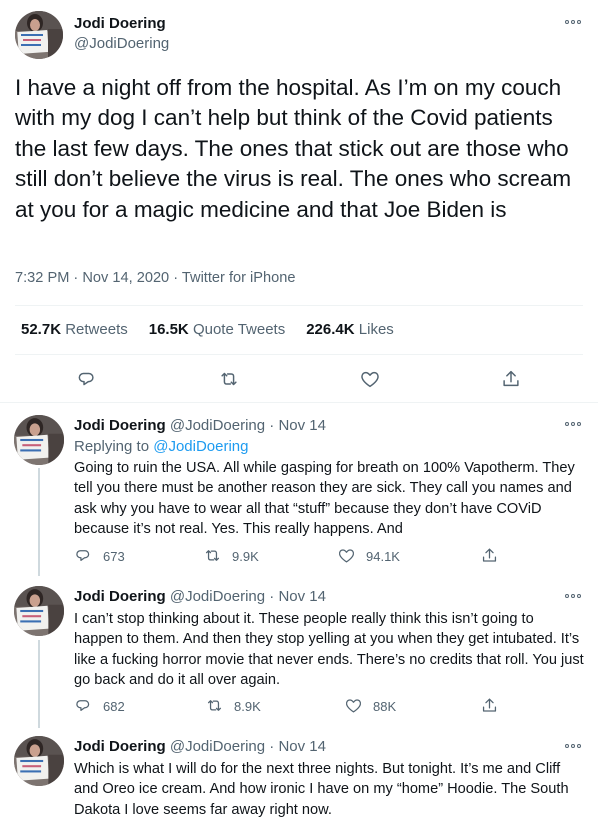 This screenshot has width=598, height=822. What do you see at coordinates (125, 278) in the screenshot?
I see `tweet-date: Nov 14, 2020` at bounding box center [125, 278].